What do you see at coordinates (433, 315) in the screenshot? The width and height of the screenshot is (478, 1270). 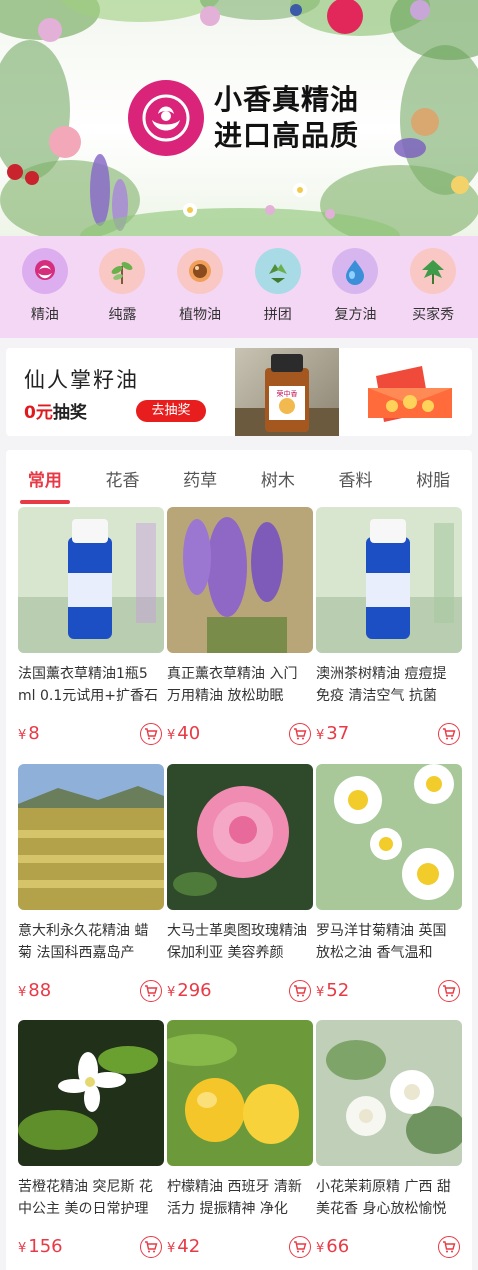 I see `category-label: 买家秀` at bounding box center [433, 315].